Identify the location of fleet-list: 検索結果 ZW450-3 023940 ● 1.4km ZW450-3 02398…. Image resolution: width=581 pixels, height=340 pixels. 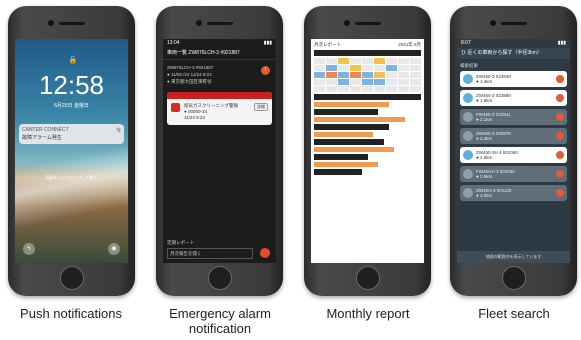
(513, 133).